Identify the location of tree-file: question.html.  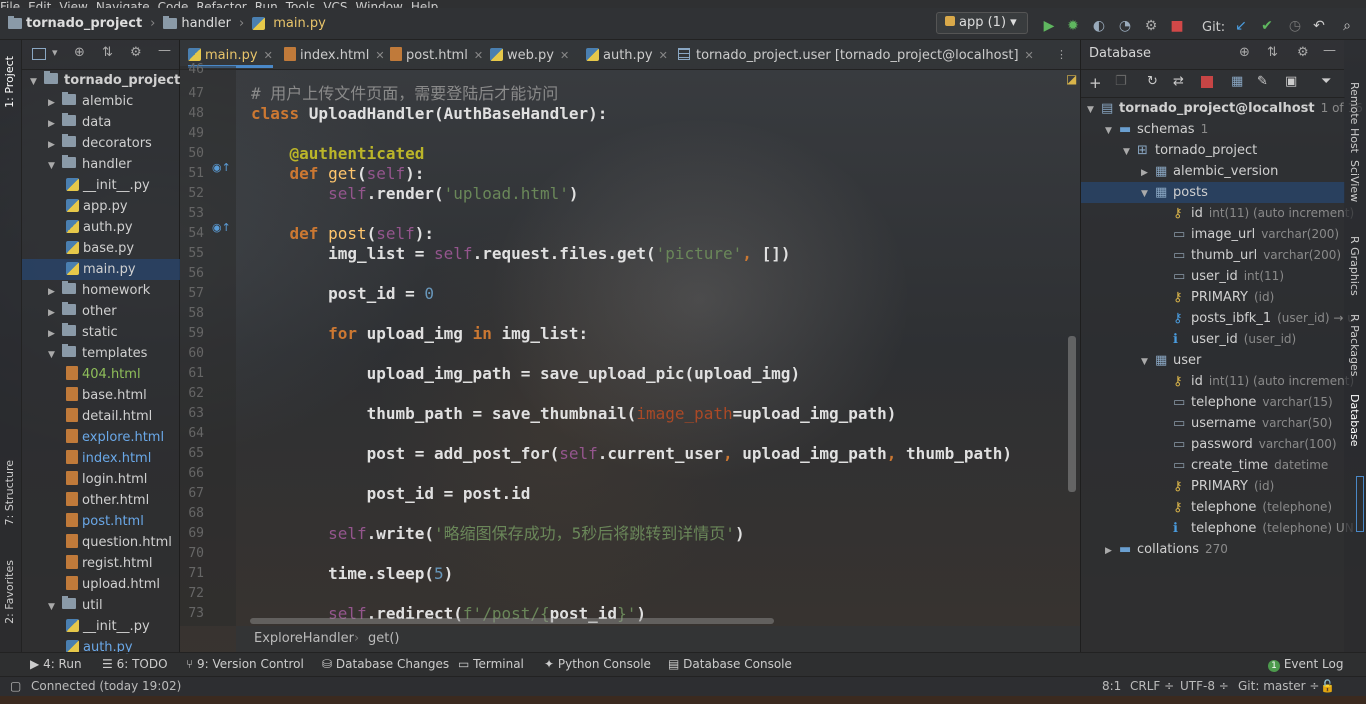
(101, 542).